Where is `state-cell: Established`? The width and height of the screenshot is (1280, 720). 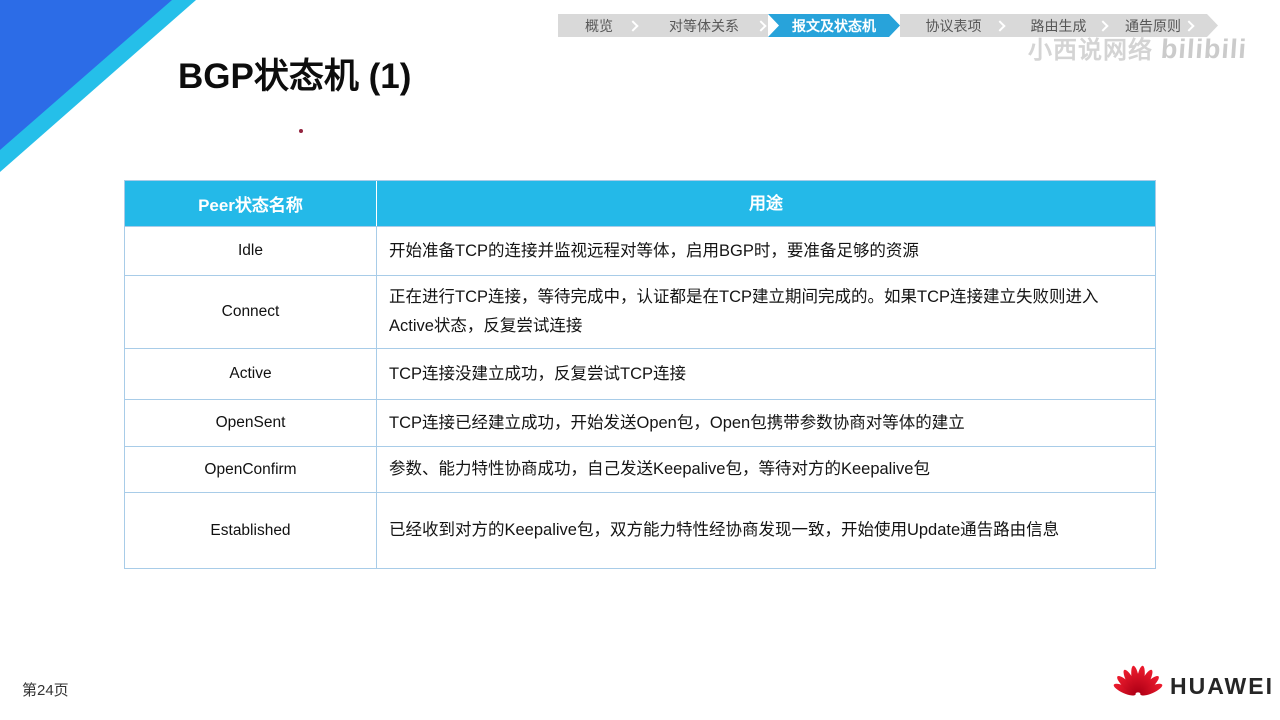 state-cell: Established is located at coordinates (251, 530).